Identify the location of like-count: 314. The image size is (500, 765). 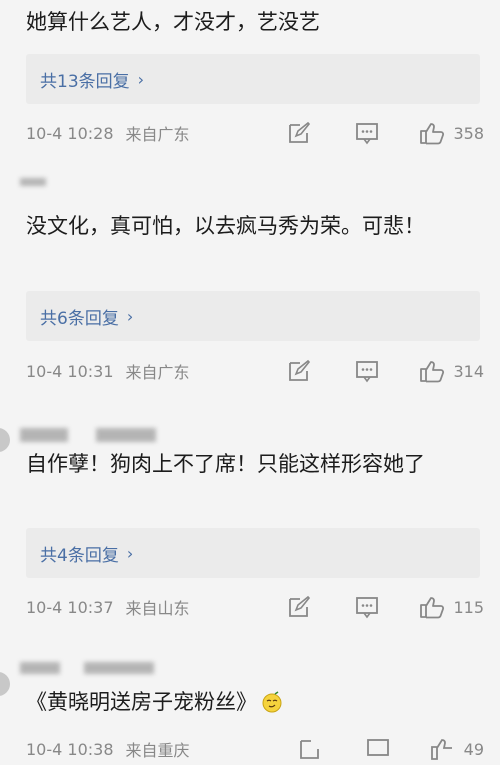
(468, 371).